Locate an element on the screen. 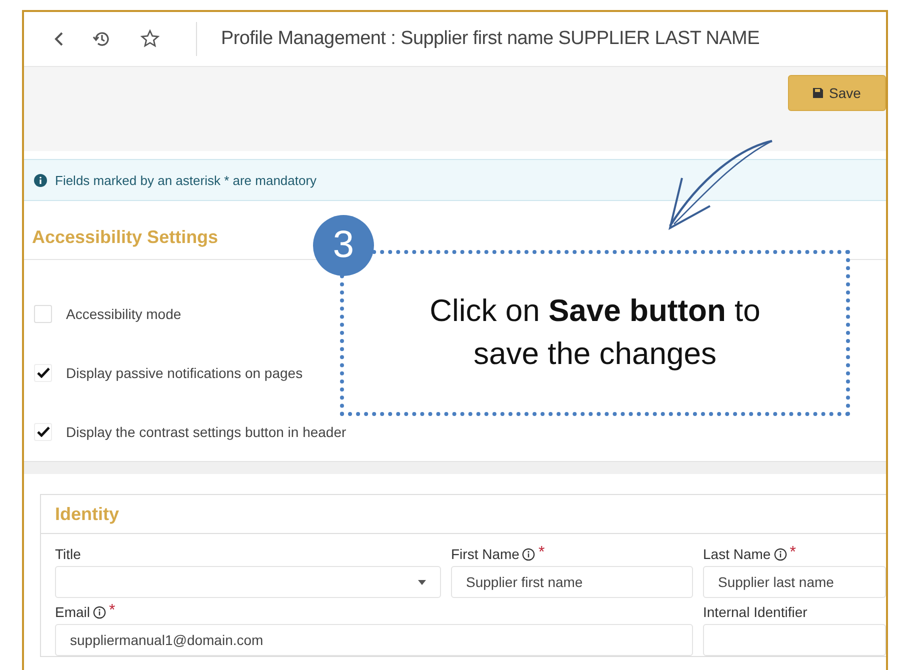 Image resolution: width=898 pixels, height=670 pixels. save-icon is located at coordinates (818, 93).